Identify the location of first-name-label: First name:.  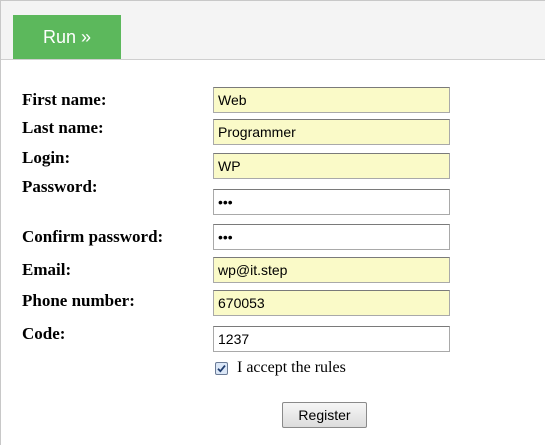
(64, 99).